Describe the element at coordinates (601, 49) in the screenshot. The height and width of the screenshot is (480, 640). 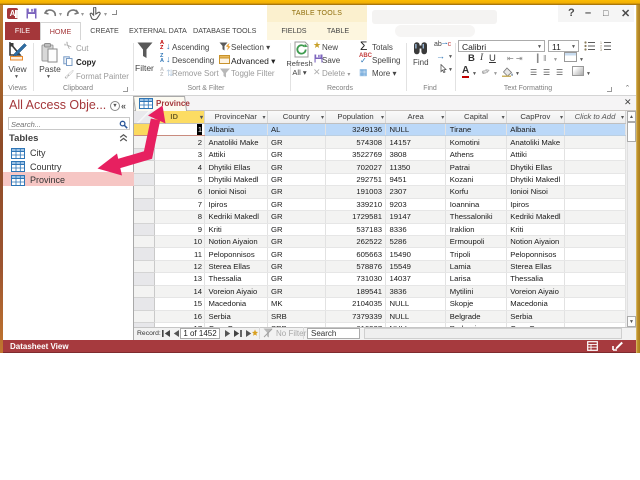
I see `svg-text: 3` at that location.